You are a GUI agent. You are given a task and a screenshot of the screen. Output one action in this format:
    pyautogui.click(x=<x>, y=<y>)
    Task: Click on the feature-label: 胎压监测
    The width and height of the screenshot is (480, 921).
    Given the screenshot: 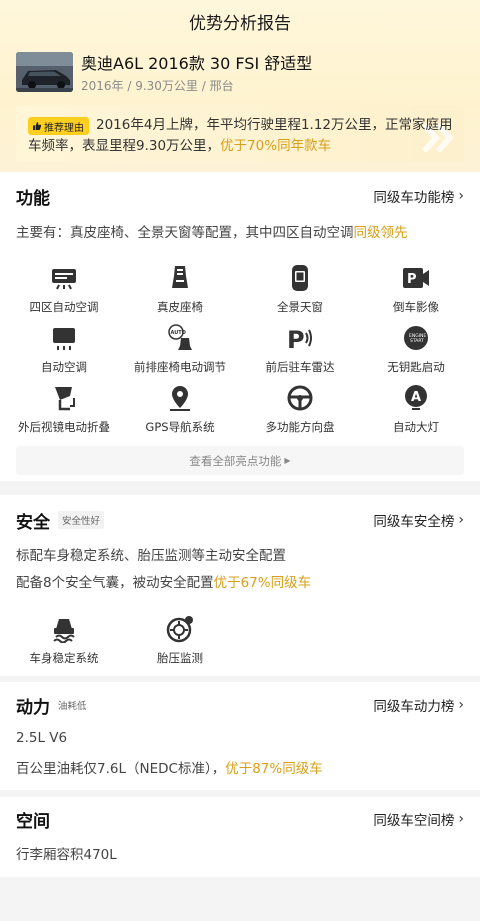 What is the action you would take?
    pyautogui.click(x=180, y=658)
    